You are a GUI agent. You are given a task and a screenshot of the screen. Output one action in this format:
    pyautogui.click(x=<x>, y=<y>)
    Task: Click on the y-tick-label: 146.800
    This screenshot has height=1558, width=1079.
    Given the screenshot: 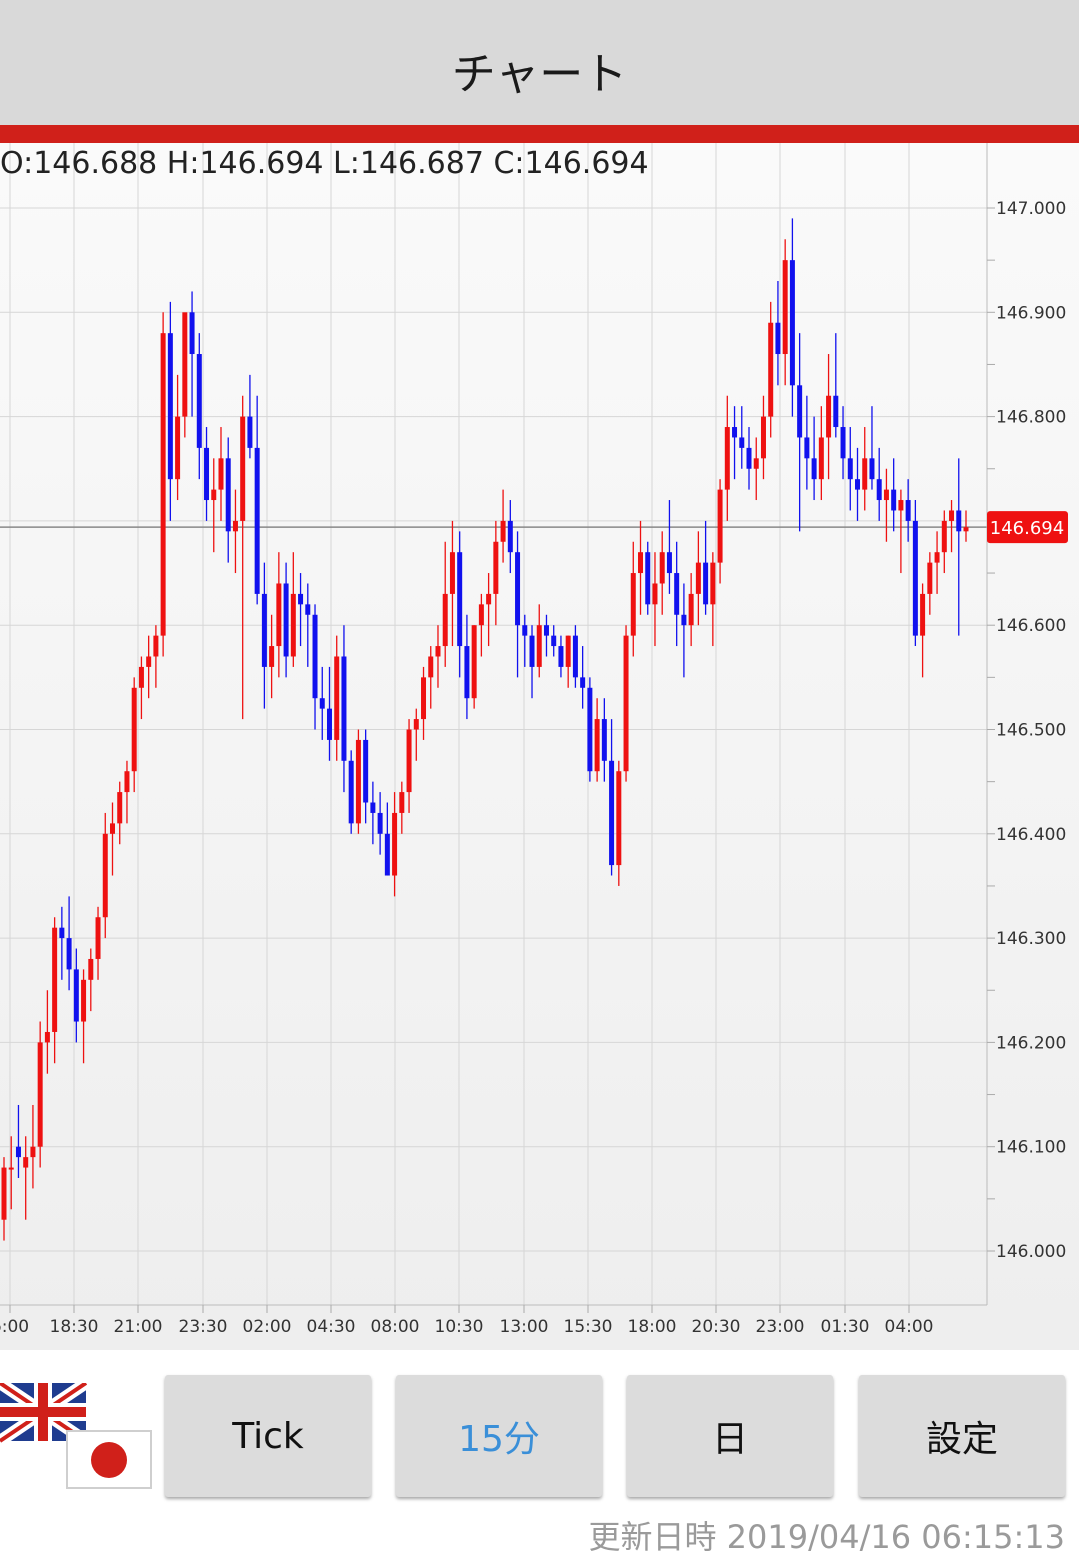 What is the action you would take?
    pyautogui.click(x=1031, y=418)
    